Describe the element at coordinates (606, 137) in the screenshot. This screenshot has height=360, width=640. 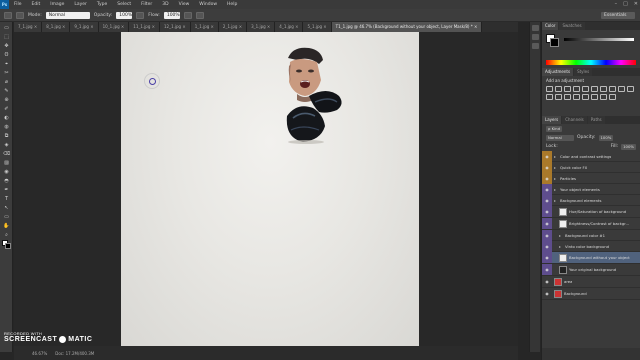
I see `layer-opacity-field: 100%` at that location.